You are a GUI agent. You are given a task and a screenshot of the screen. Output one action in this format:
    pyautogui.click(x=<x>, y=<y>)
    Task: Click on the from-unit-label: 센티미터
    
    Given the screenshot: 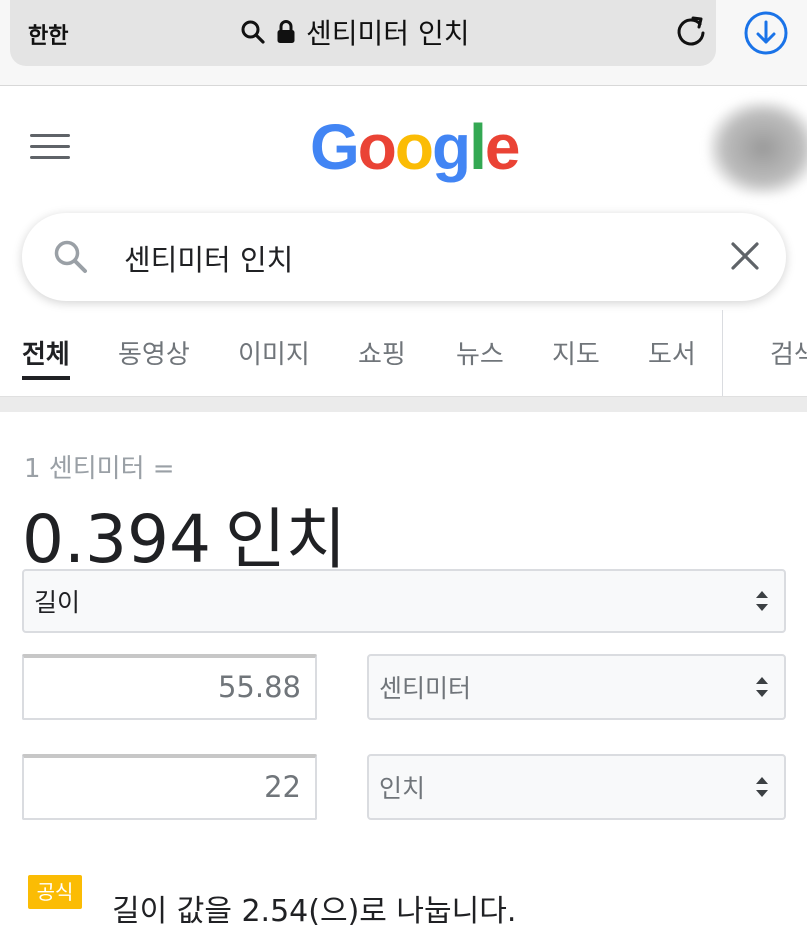 What is the action you would take?
    pyautogui.click(x=425, y=688)
    